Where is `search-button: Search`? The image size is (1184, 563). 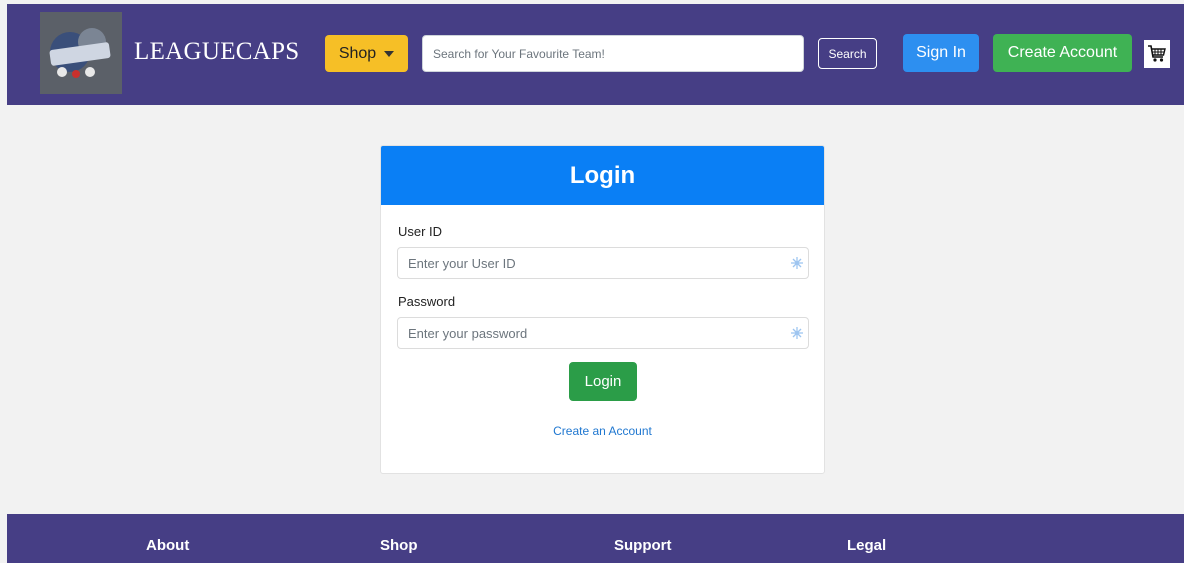
search-button: Search is located at coordinates (847, 53).